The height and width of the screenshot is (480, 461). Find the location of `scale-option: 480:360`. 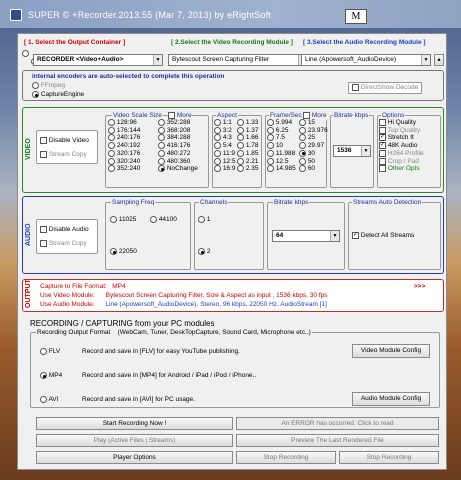

scale-option: 480:360 is located at coordinates (178, 161).